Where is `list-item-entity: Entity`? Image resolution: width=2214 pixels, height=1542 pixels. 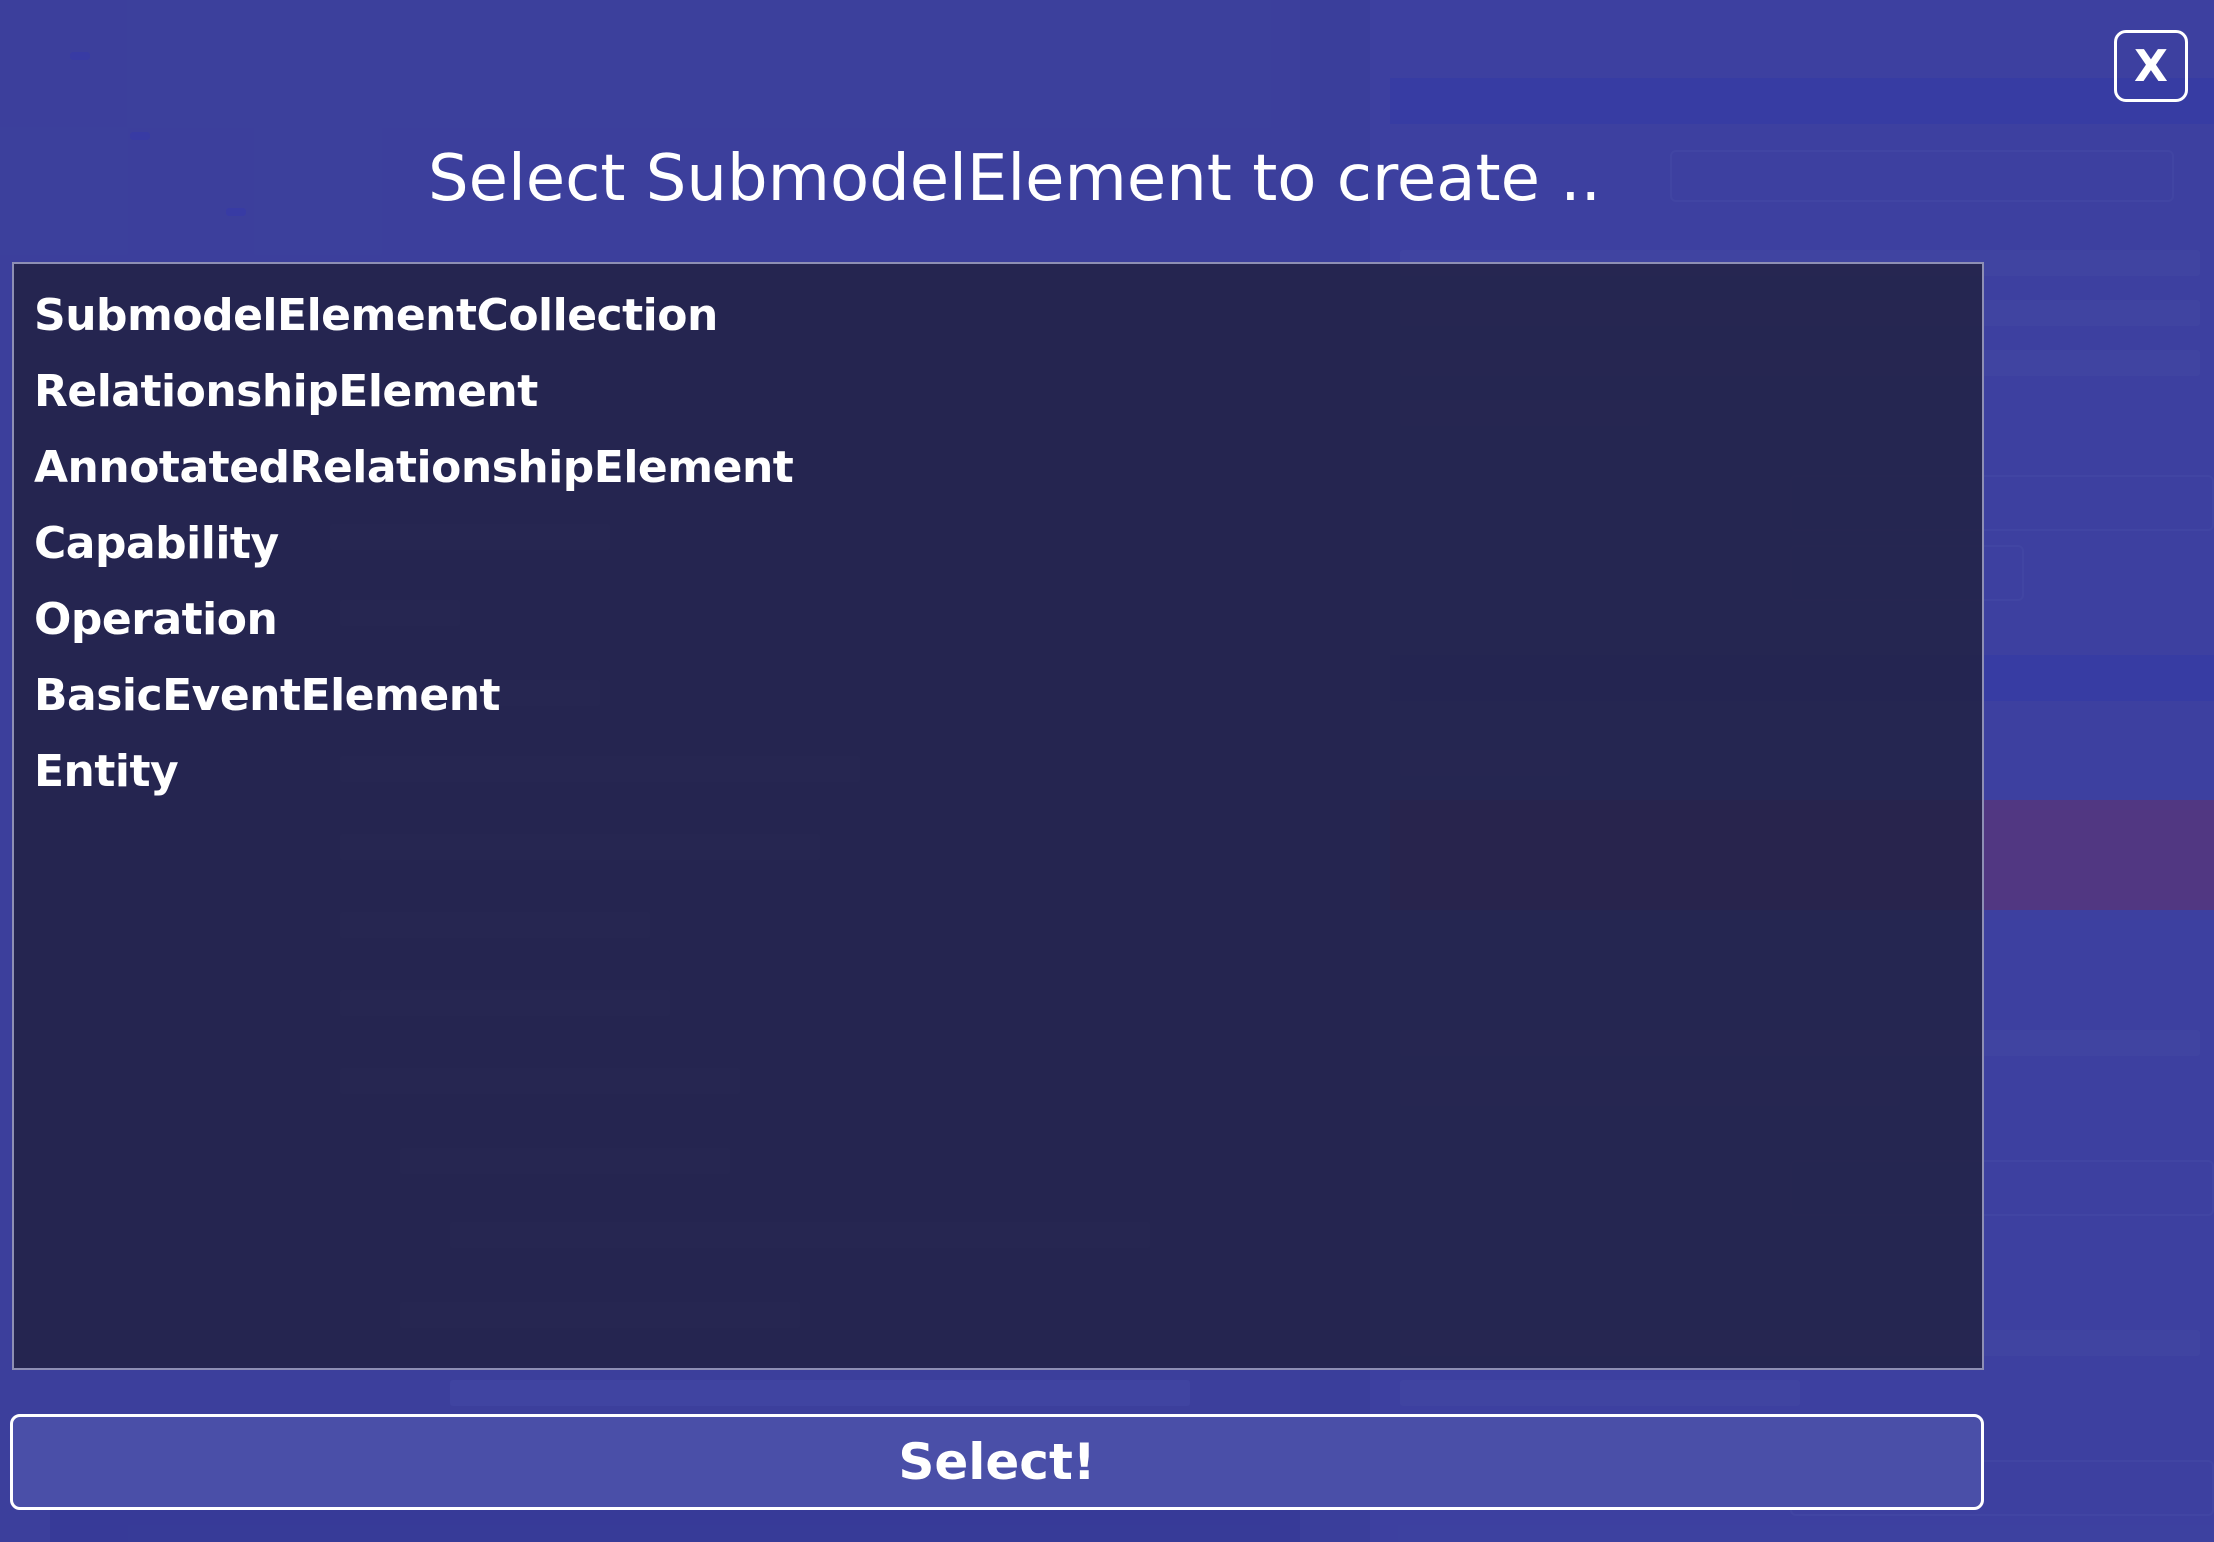 list-item-entity: Entity is located at coordinates (998, 772).